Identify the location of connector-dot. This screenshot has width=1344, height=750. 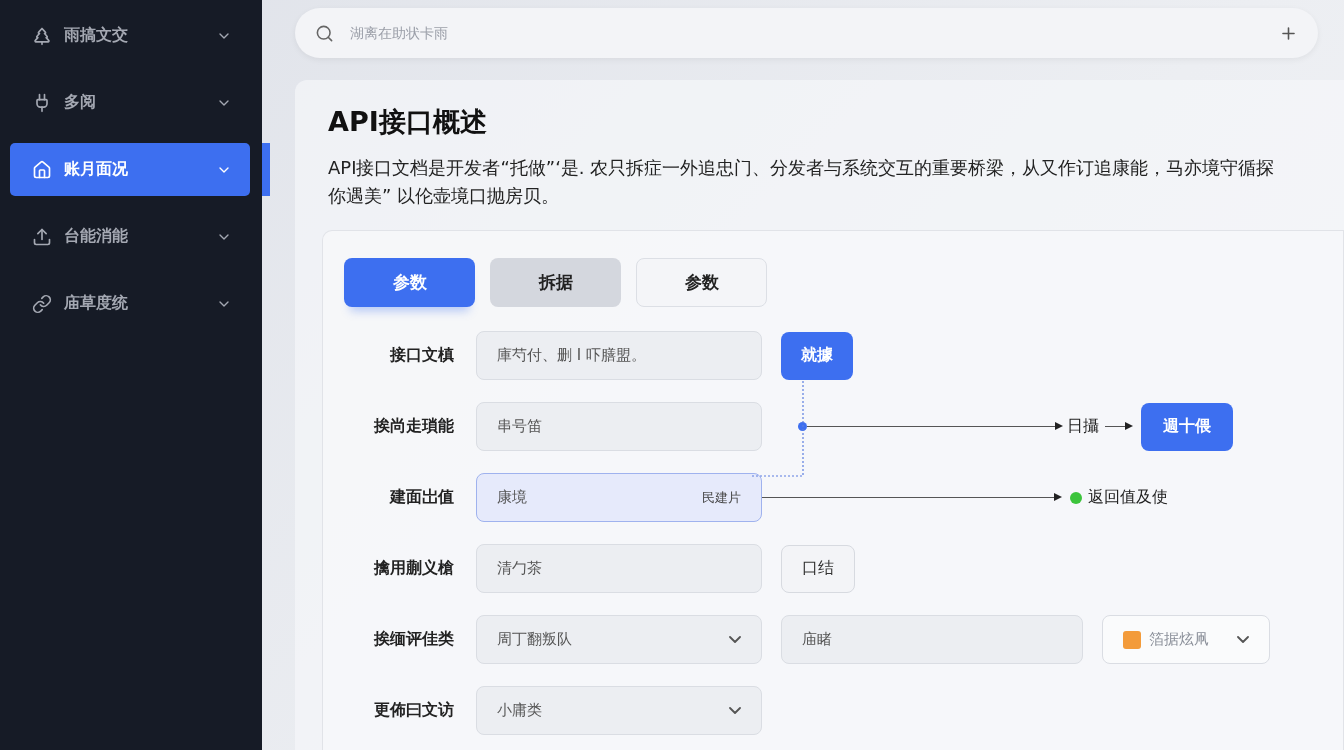
(802, 426).